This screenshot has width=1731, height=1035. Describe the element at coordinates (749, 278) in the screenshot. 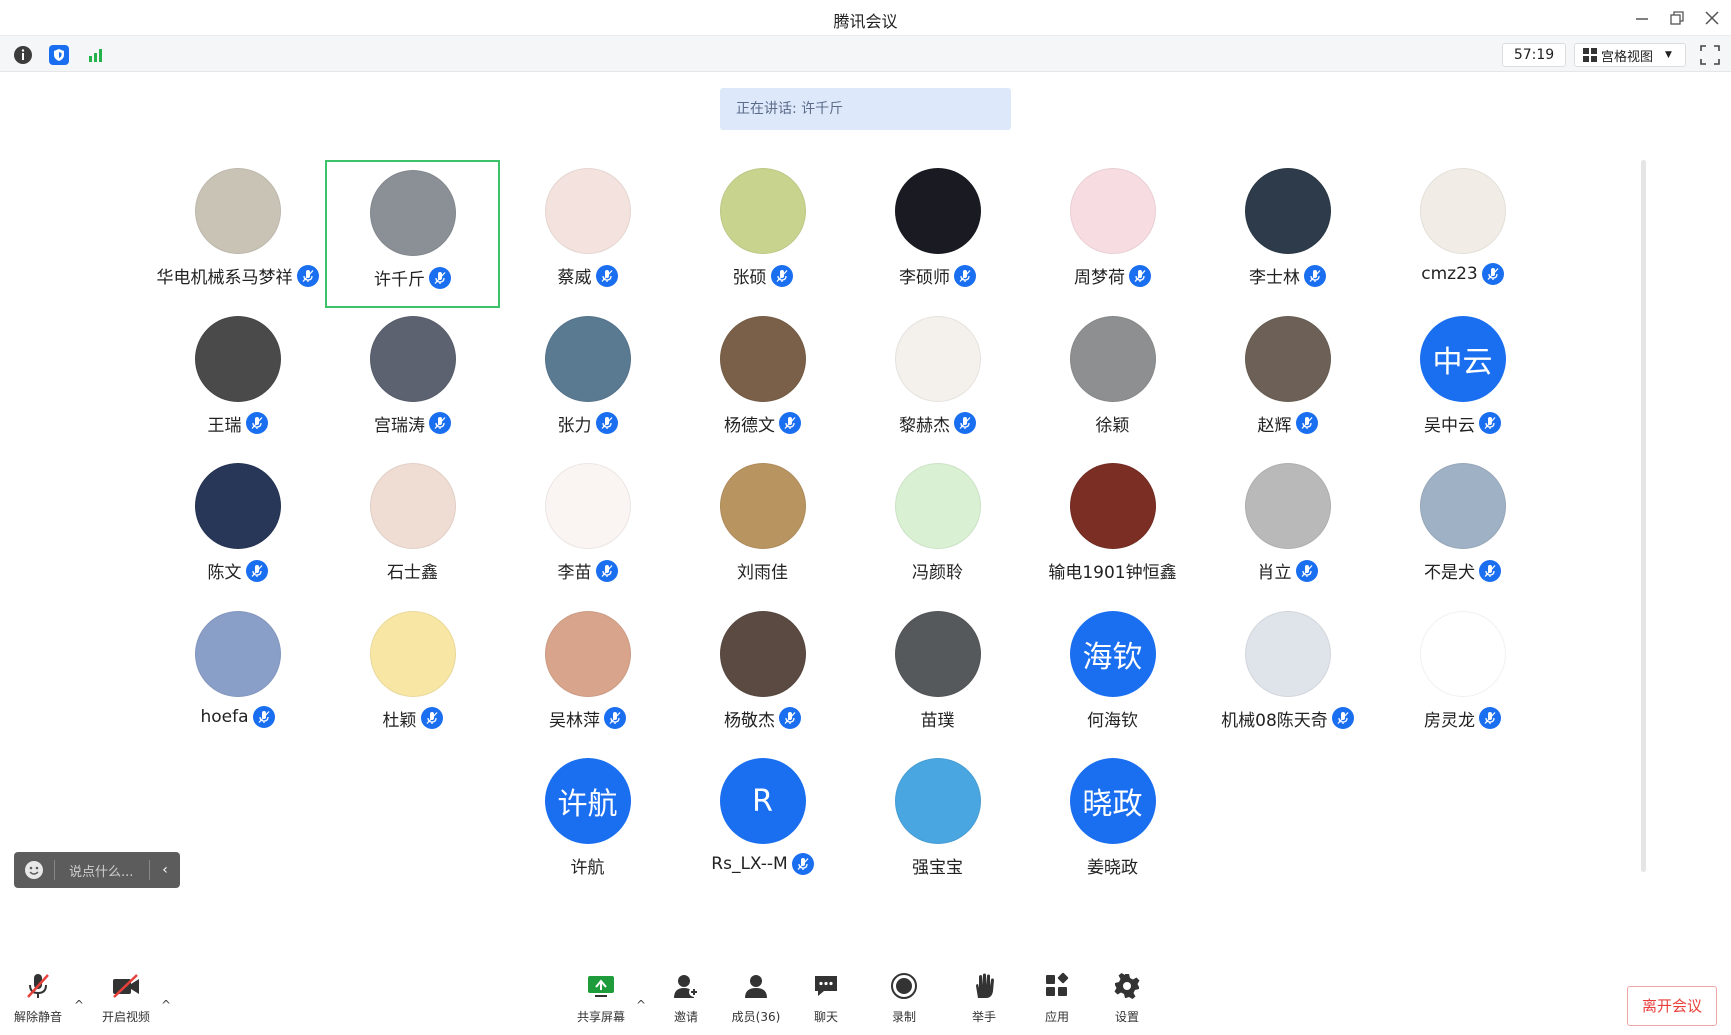

I see `participant-name: 张硕` at that location.